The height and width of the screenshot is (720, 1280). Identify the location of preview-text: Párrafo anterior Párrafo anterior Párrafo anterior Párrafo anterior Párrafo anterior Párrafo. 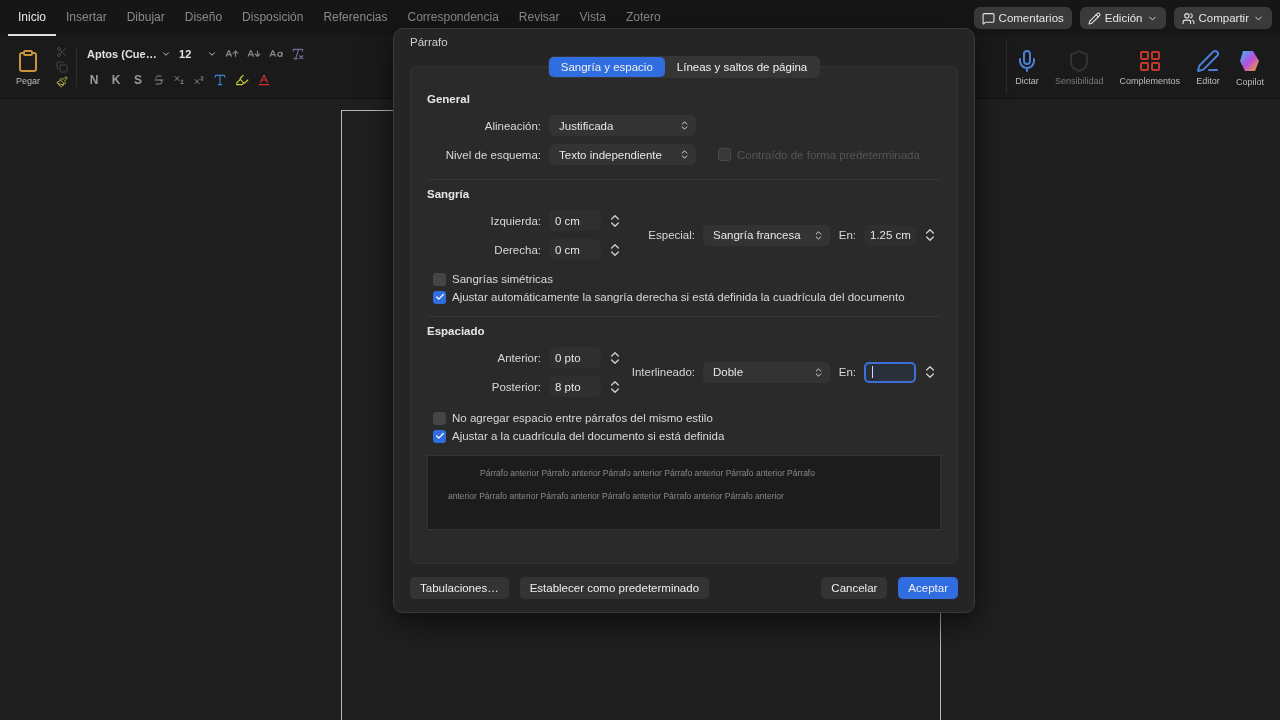
(647, 473).